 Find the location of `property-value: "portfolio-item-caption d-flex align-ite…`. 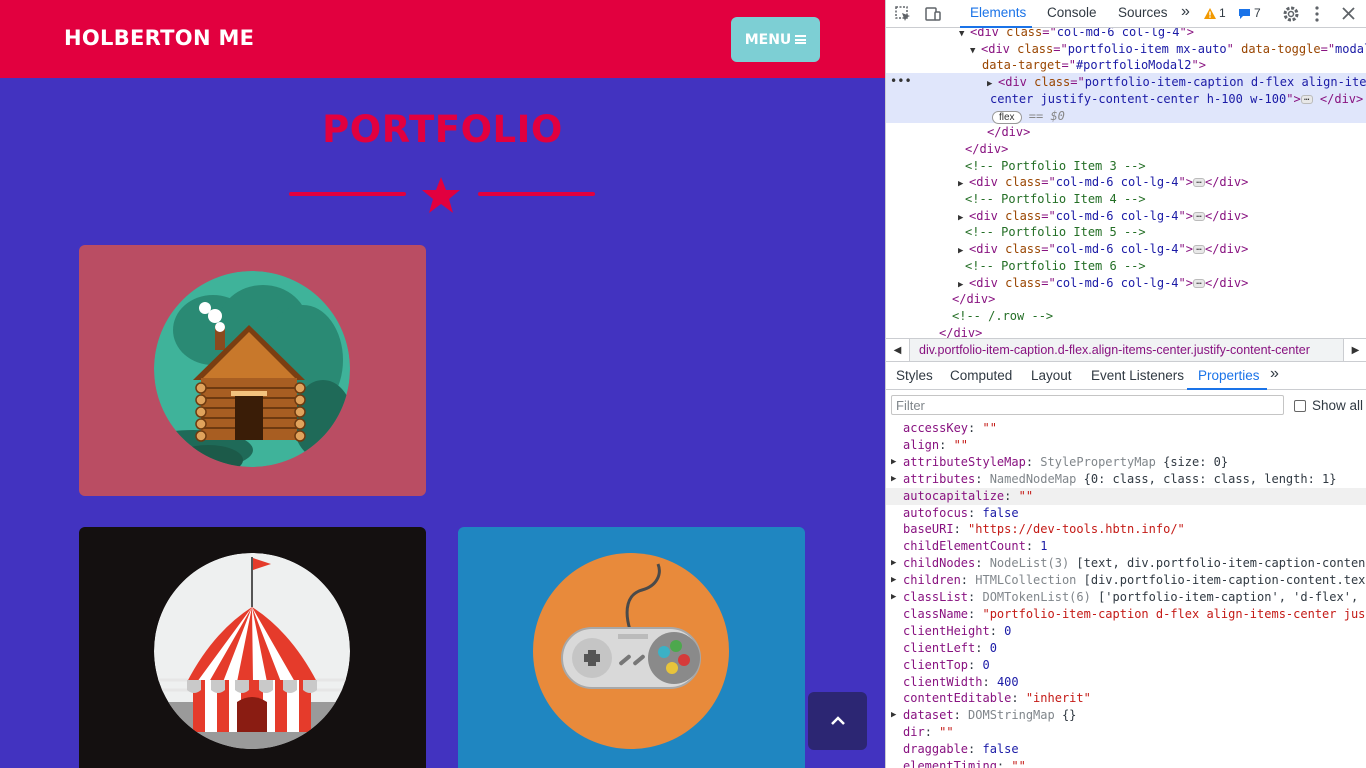

property-value: "portfolio-item-caption d-flex align-ite… is located at coordinates (1174, 613).